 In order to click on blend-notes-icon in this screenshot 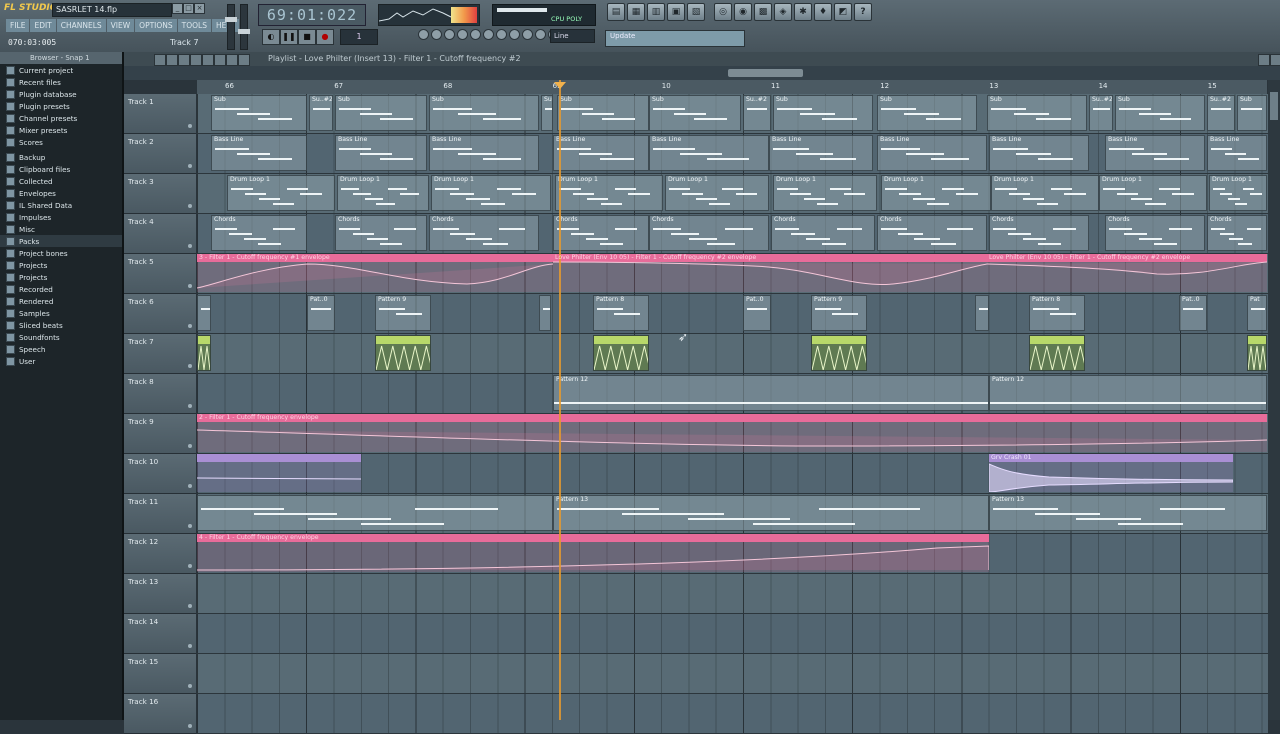, I will do `click(449, 34)`.